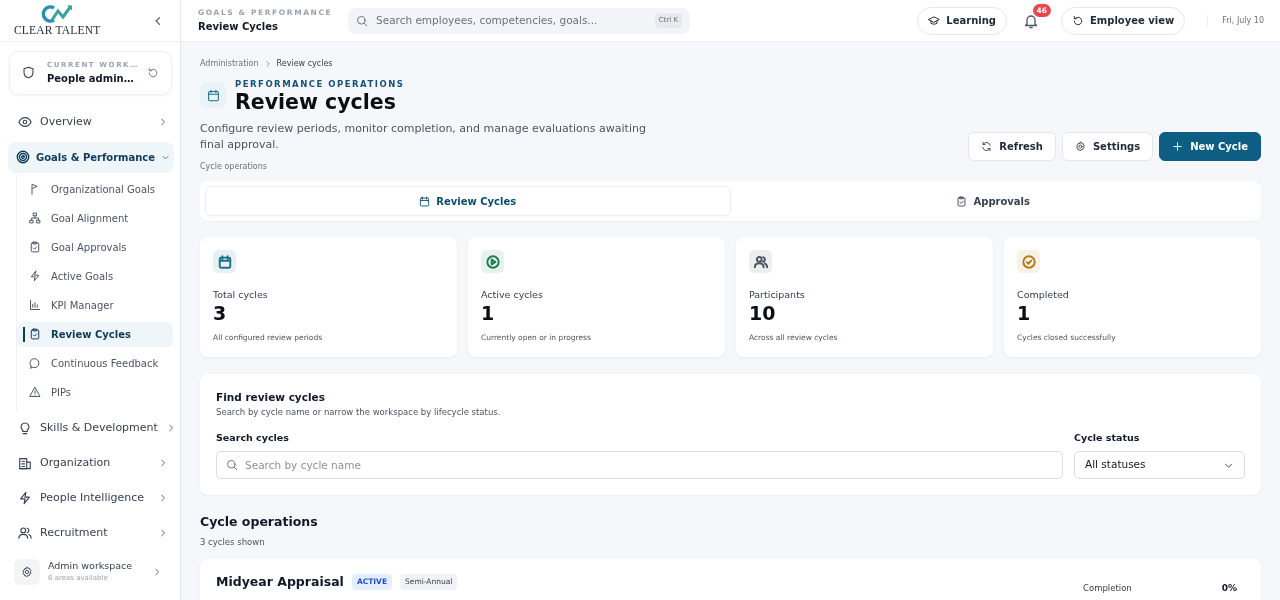 The width and height of the screenshot is (1280, 600). What do you see at coordinates (23, 157) in the screenshot?
I see `target-icon` at bounding box center [23, 157].